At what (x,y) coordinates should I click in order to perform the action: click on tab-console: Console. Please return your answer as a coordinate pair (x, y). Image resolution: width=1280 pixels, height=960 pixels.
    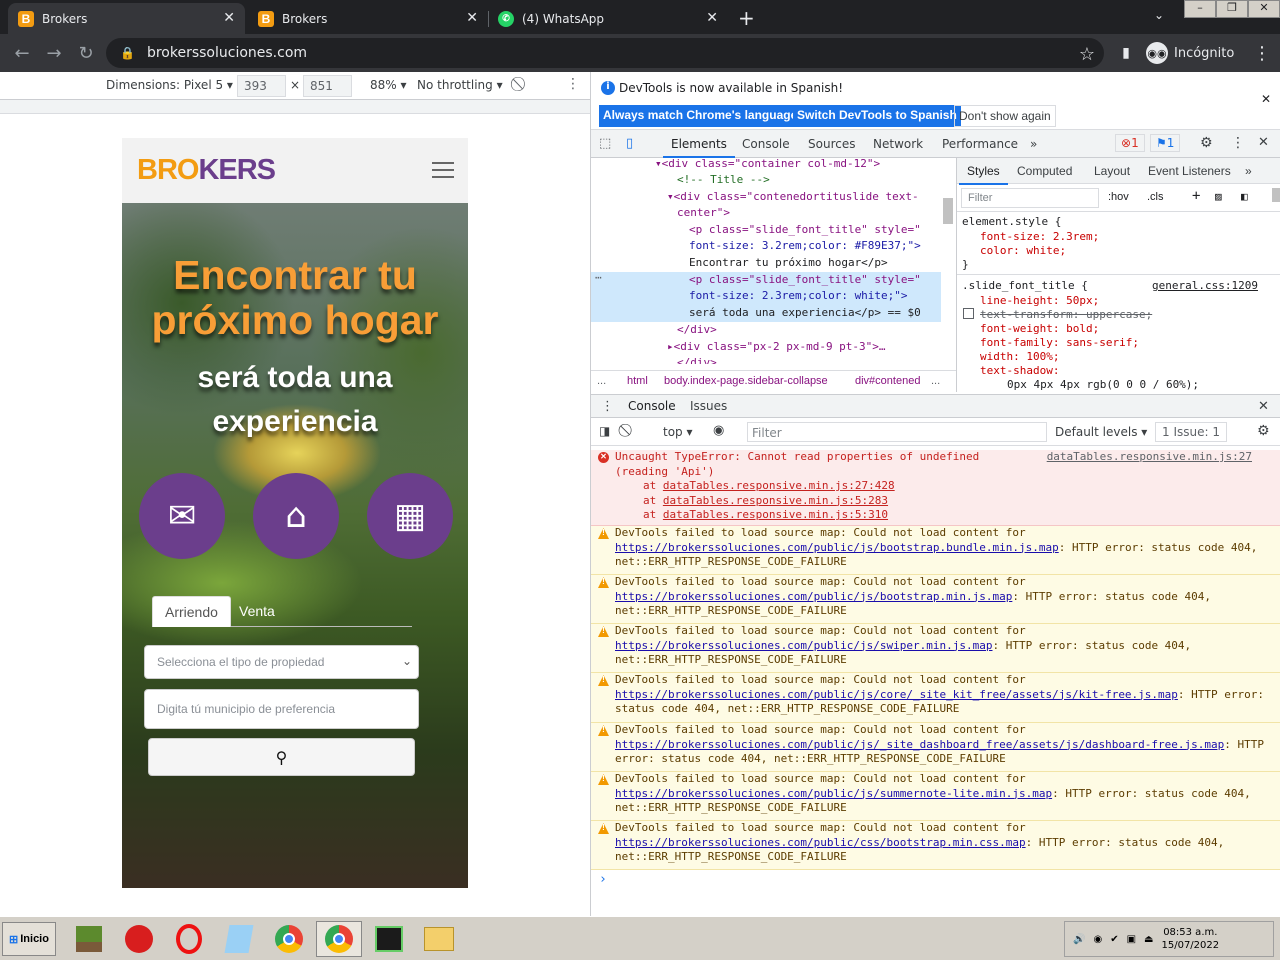
    Looking at the image, I should click on (766, 144).